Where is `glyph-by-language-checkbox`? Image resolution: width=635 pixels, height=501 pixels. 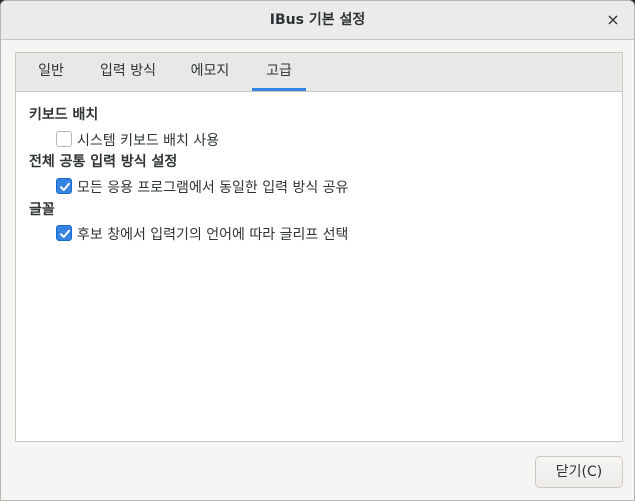
glyph-by-language-checkbox is located at coordinates (64, 233).